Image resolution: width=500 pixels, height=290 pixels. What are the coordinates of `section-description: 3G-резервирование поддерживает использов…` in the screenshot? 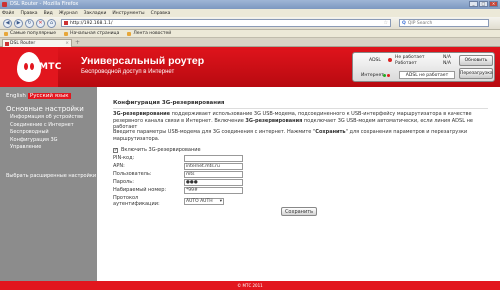 It's located at (293, 120).